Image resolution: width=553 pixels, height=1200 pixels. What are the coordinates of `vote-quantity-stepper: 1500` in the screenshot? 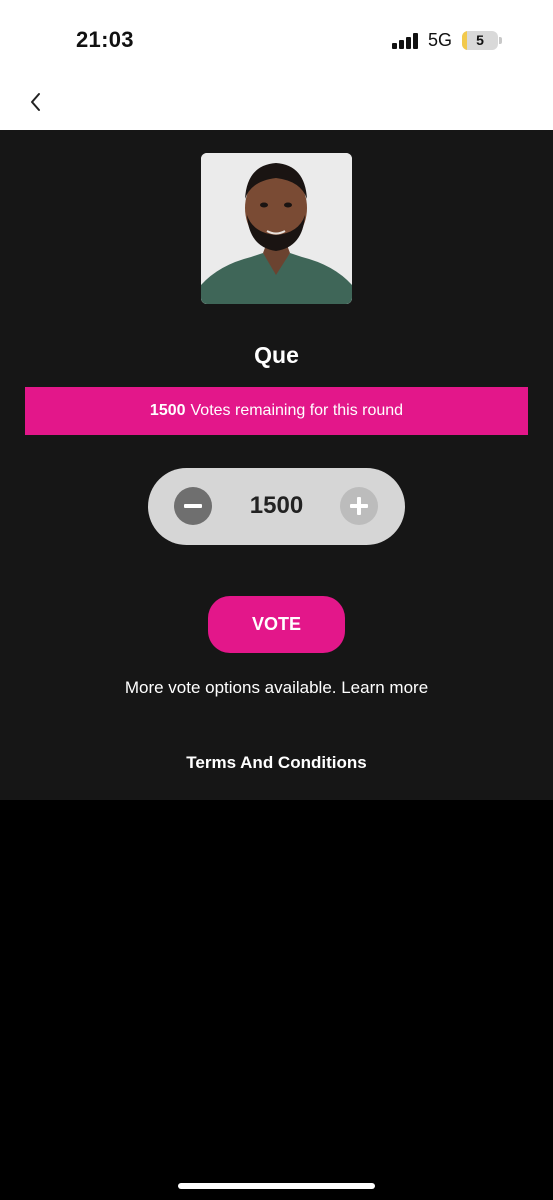 It's located at (276, 506).